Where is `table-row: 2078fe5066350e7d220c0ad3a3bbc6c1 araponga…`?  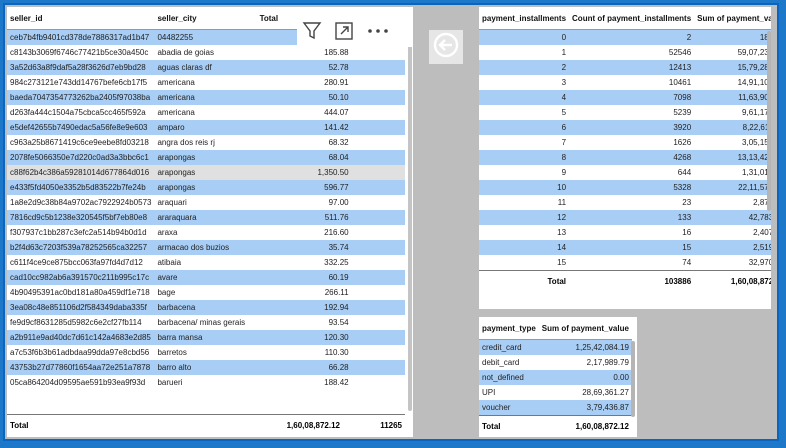 table-row: 2078fe5066350e7d220c0ad3a3bbc6c1 araponga… is located at coordinates (206, 157).